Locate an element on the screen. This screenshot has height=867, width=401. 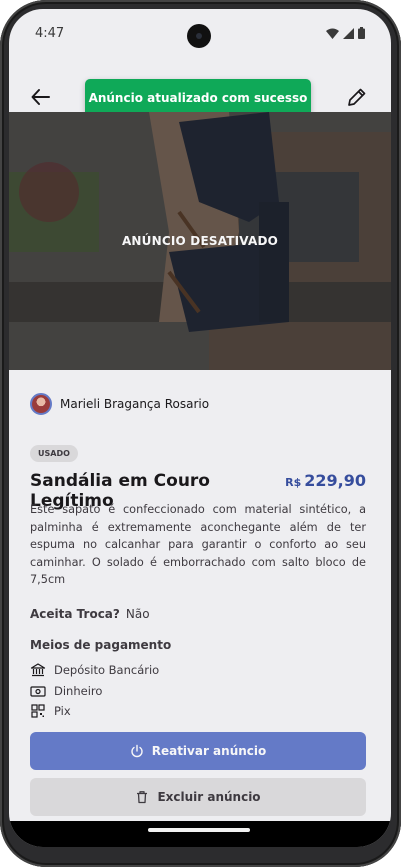
bank-icon is located at coordinates (38, 670).